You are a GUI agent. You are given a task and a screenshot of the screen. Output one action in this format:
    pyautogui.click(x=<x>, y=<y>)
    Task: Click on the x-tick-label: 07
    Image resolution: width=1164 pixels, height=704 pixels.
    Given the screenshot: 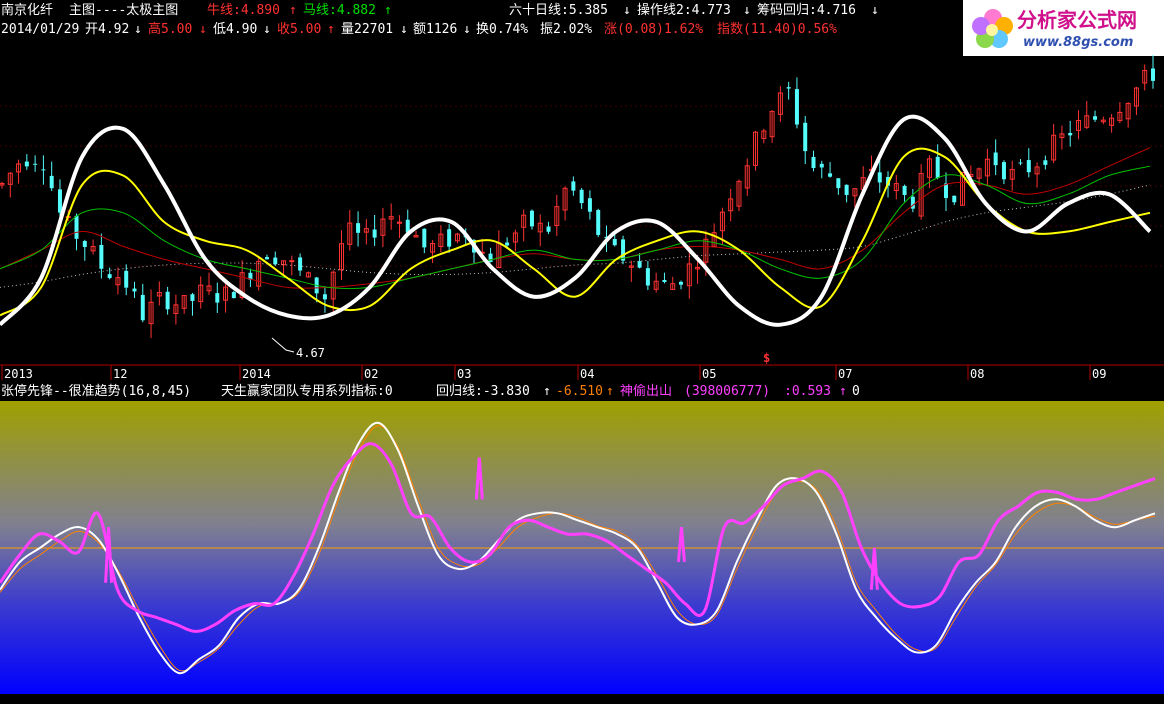 What is the action you would take?
    pyautogui.click(x=845, y=374)
    